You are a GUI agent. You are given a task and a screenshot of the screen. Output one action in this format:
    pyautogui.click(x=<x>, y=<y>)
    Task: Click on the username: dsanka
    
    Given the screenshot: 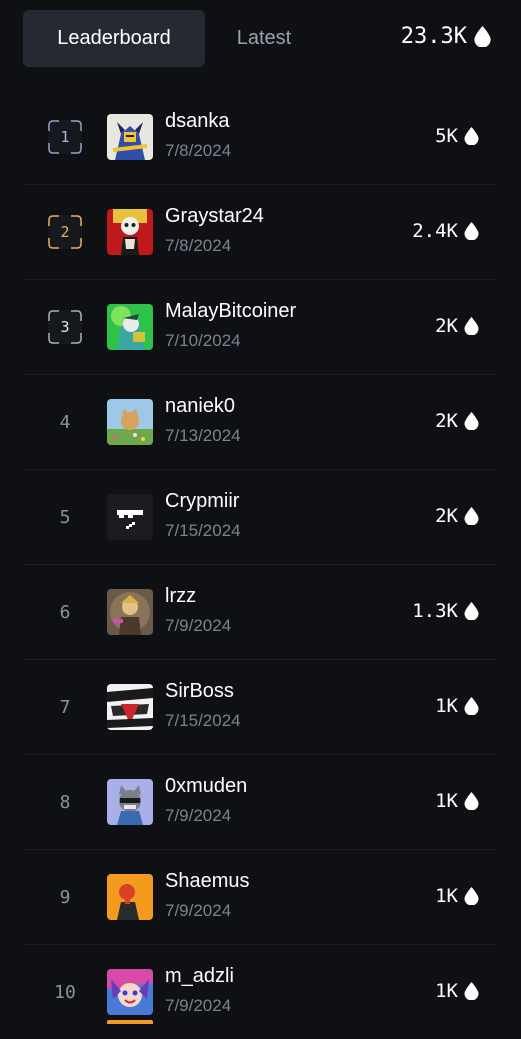 What is the action you would take?
    pyautogui.click(x=197, y=121)
    